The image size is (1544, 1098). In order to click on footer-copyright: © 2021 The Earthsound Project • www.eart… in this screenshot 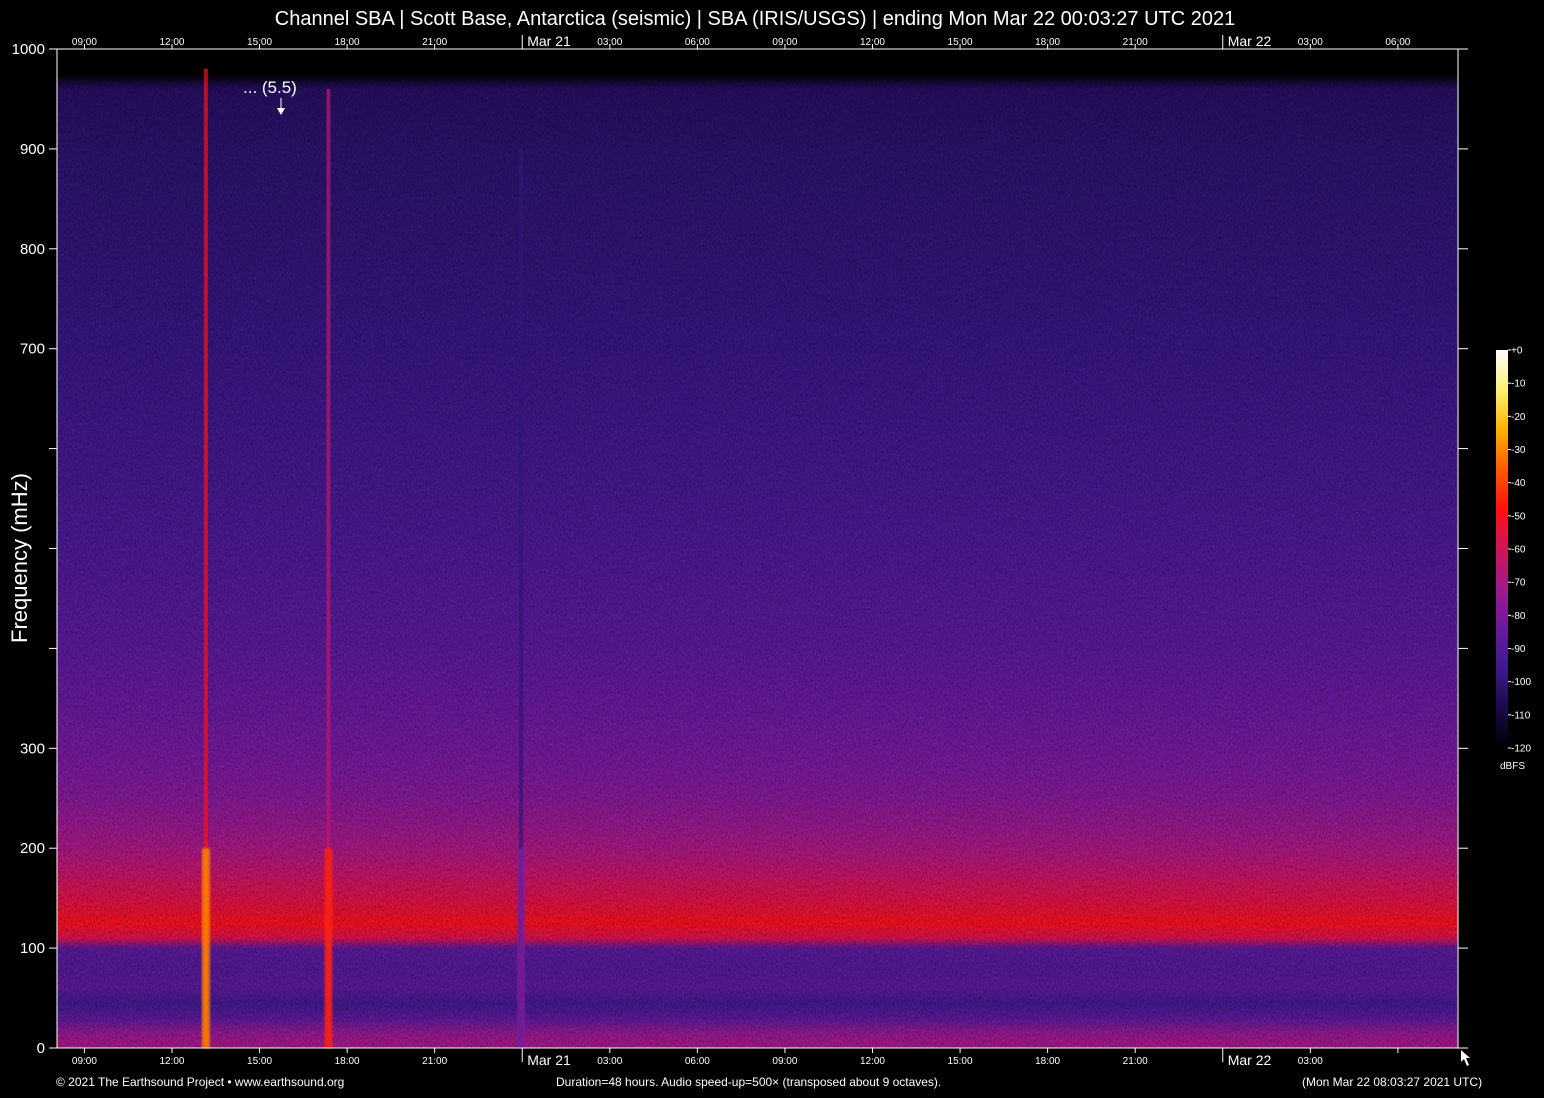, I will do `click(200, 1082)`.